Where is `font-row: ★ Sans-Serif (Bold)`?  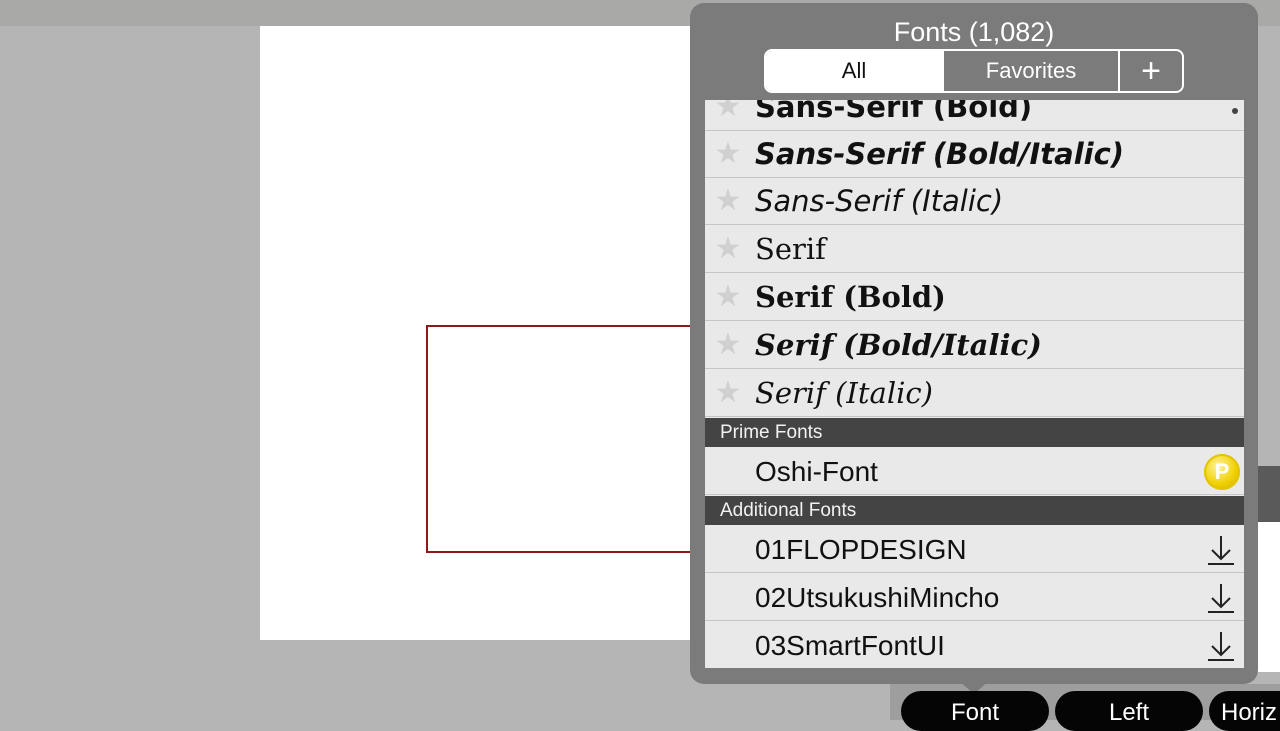
font-row: ★ Sans-Serif (Bold) is located at coordinates (974, 115).